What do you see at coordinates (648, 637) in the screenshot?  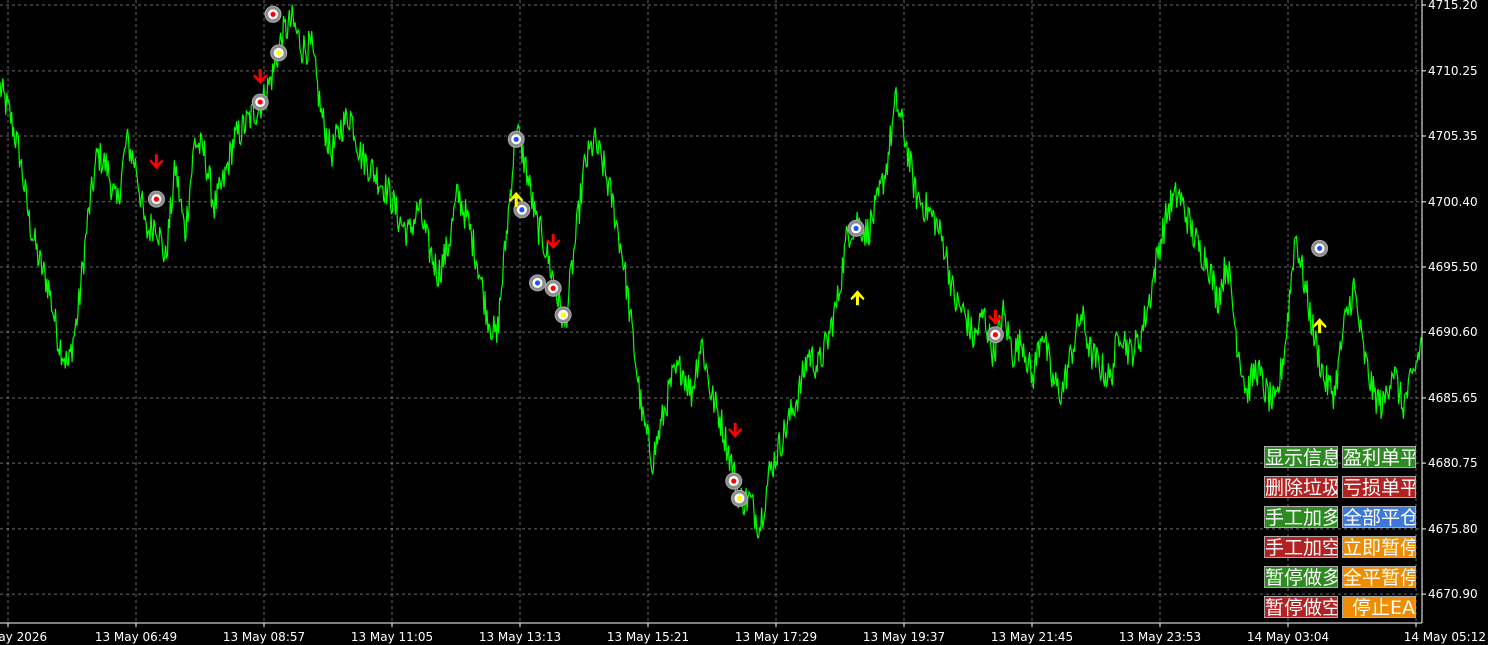 I see `x-tick-label: 13 May 15:21` at bounding box center [648, 637].